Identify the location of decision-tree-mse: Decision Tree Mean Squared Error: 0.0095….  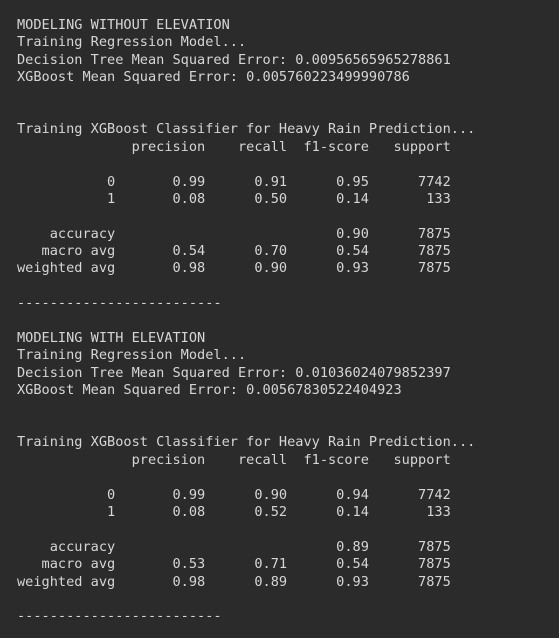
(234, 59).